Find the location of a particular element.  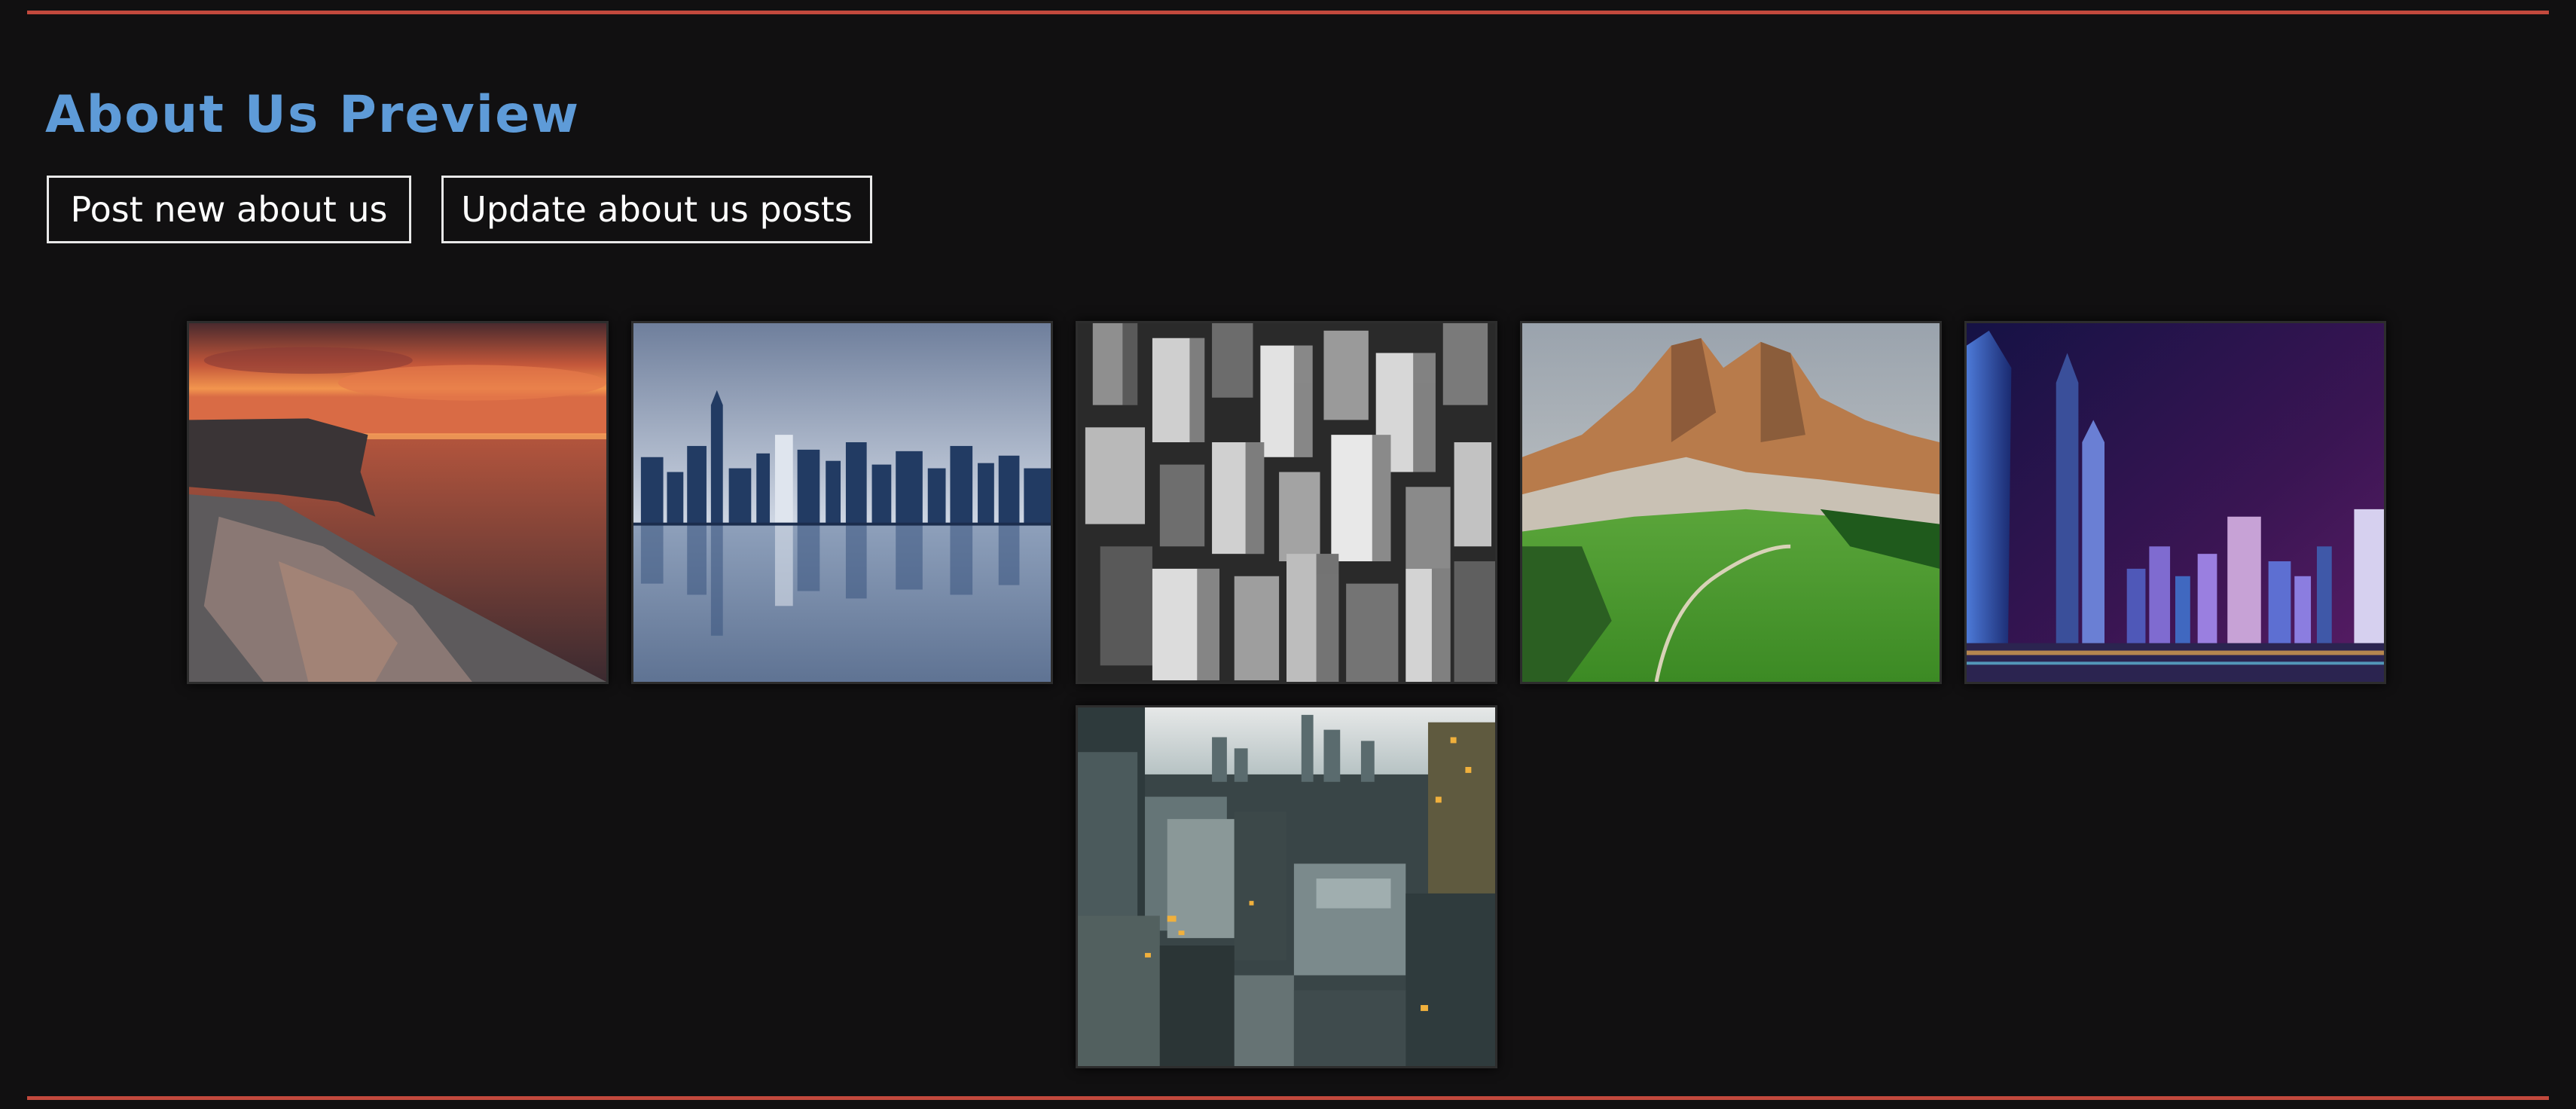

skyline-reflection-image is located at coordinates (842, 502).